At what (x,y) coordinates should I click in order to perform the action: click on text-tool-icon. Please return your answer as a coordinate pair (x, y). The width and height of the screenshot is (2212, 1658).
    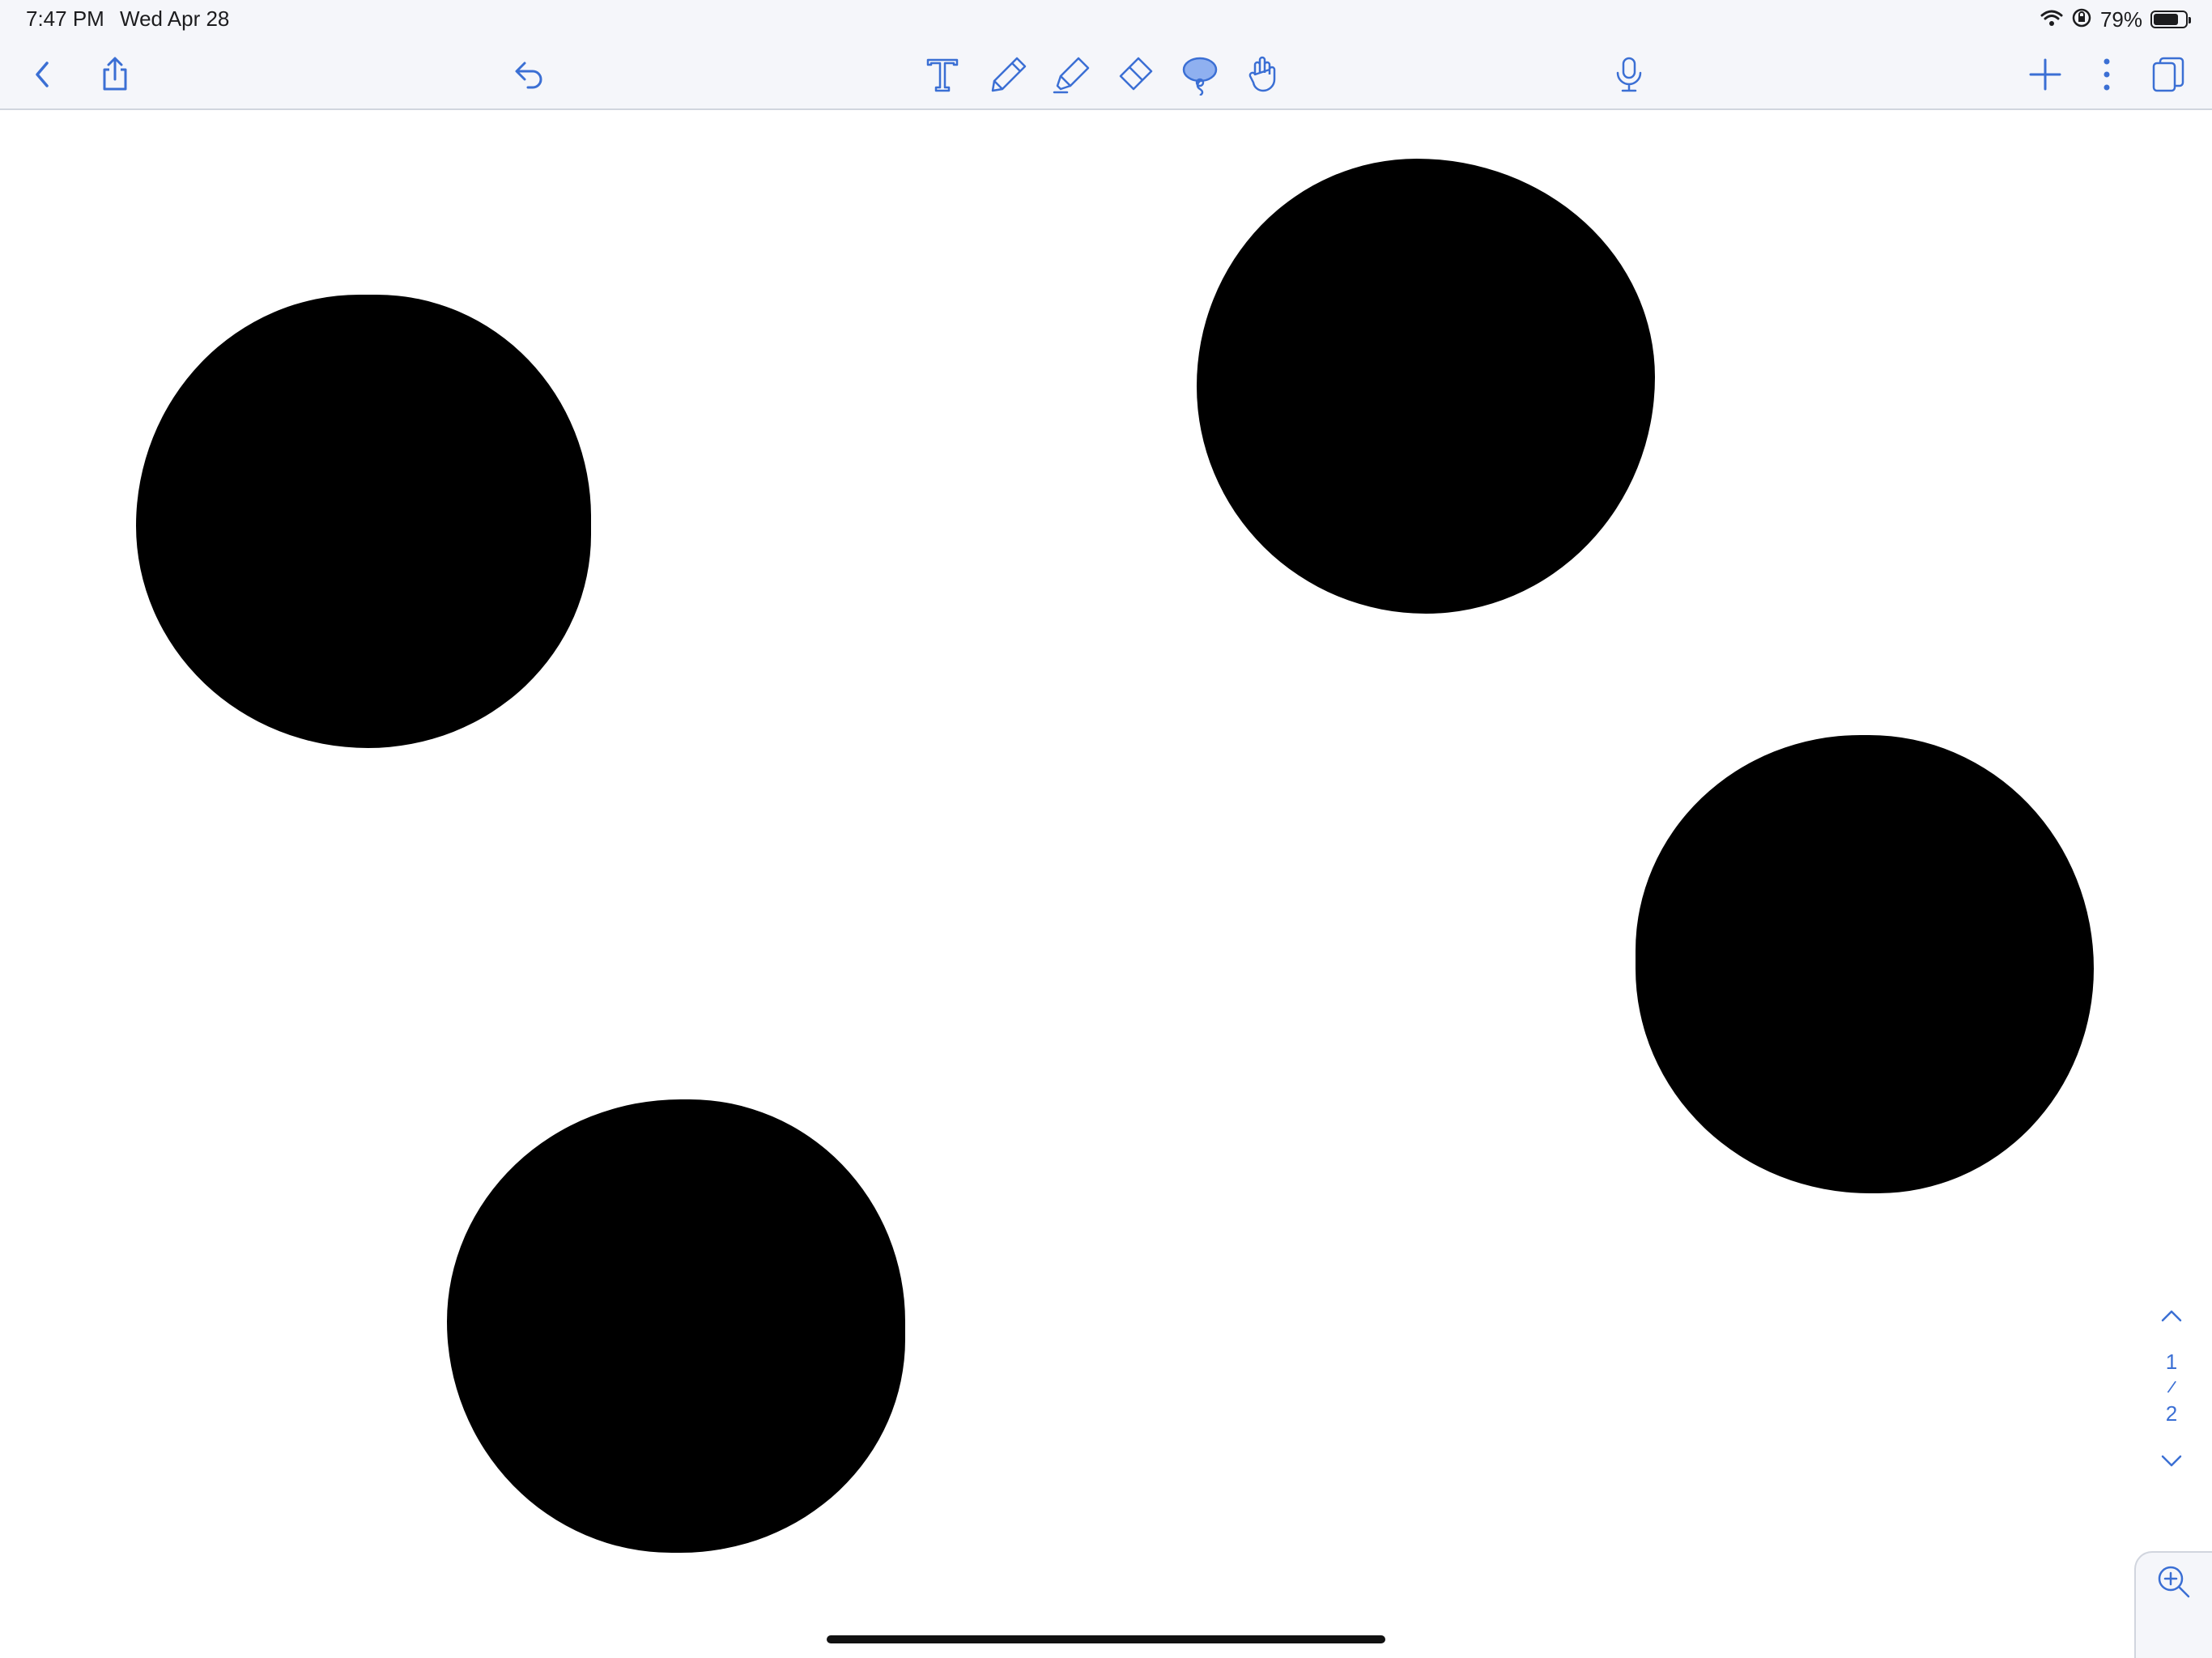
    Looking at the image, I should click on (943, 75).